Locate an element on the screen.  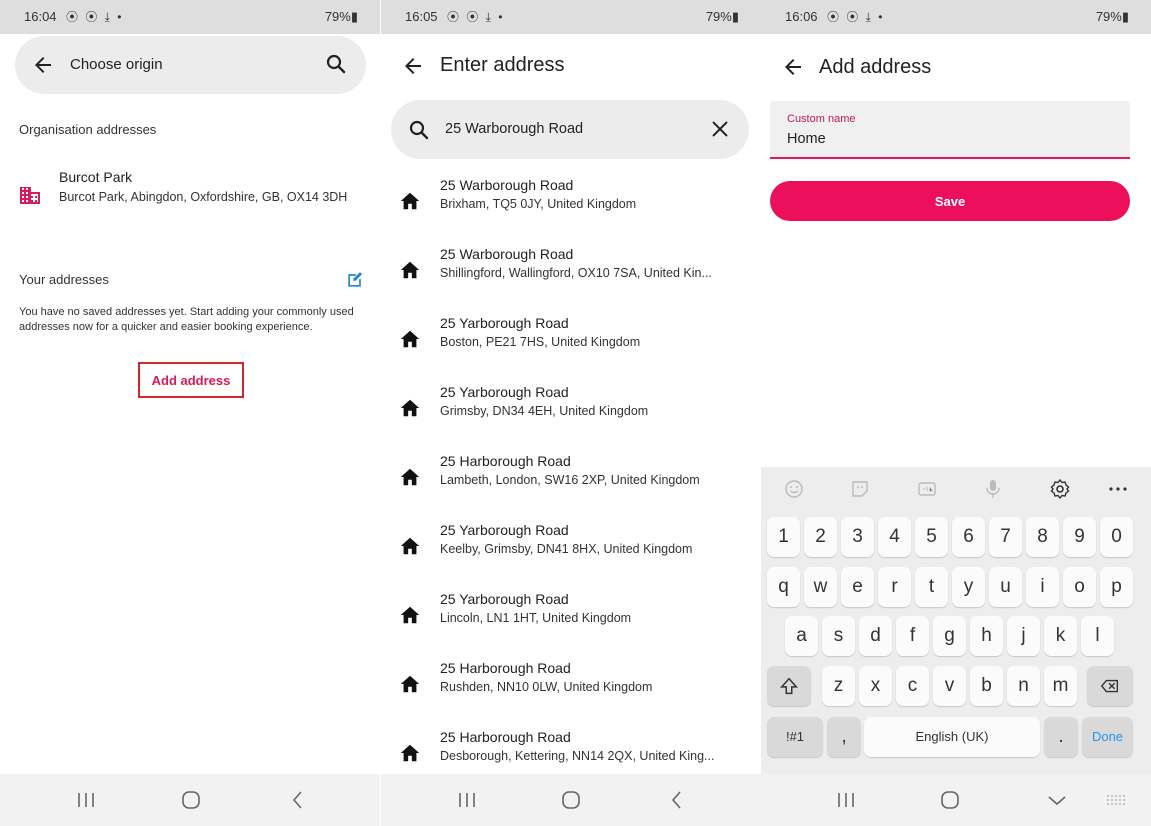
emoji-icon is located at coordinates (794, 489).